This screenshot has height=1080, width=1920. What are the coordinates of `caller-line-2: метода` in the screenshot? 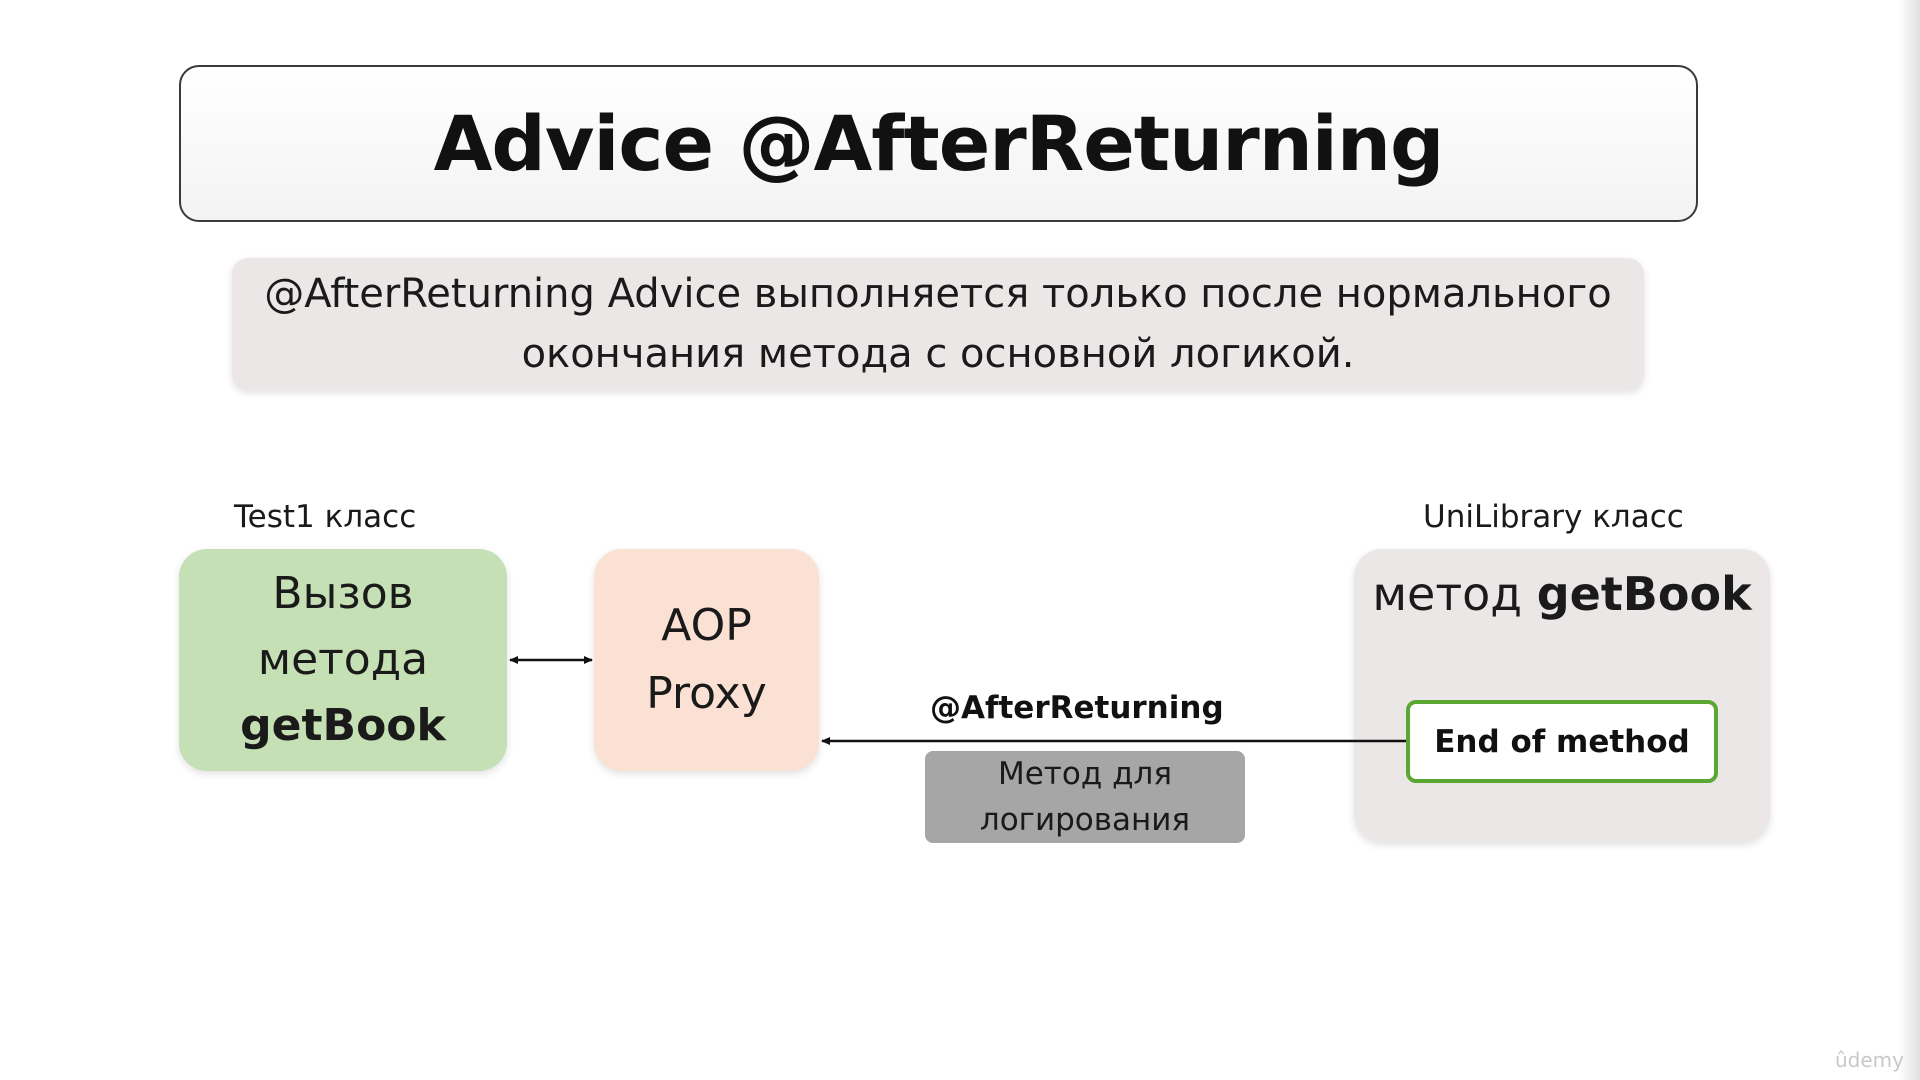 It's located at (343, 659).